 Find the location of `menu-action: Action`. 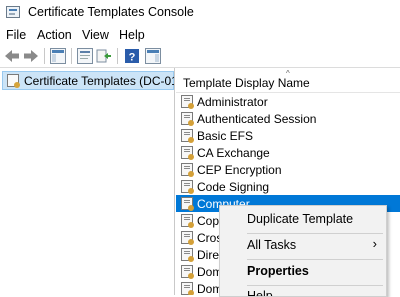

menu-action: Action is located at coordinates (54, 35).